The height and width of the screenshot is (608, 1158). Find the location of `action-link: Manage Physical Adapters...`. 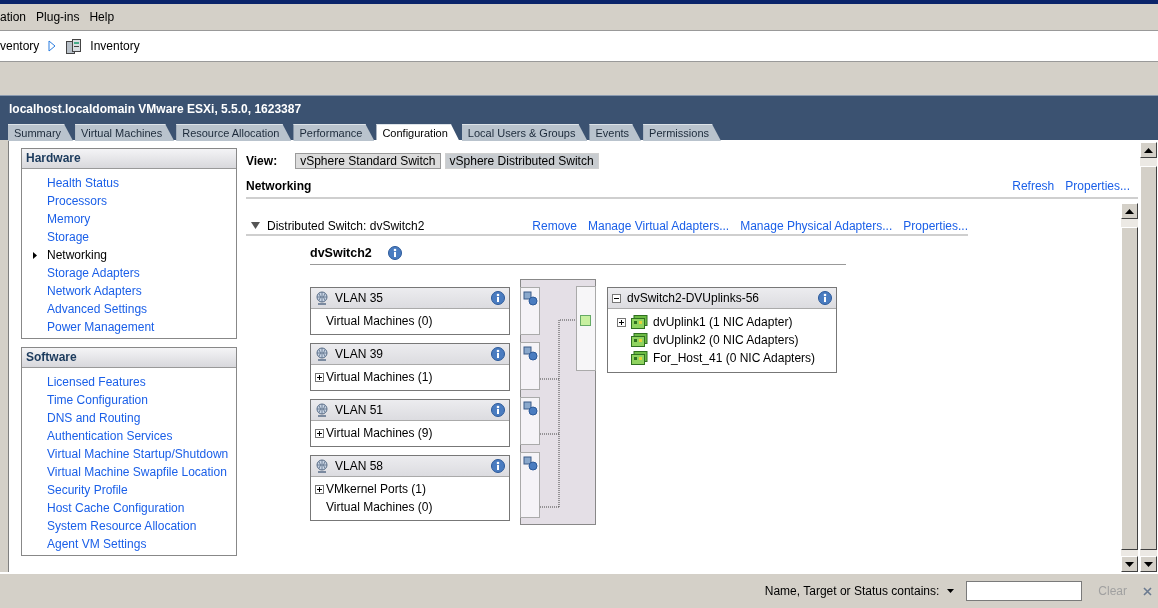

action-link: Manage Physical Adapters... is located at coordinates (816, 225).